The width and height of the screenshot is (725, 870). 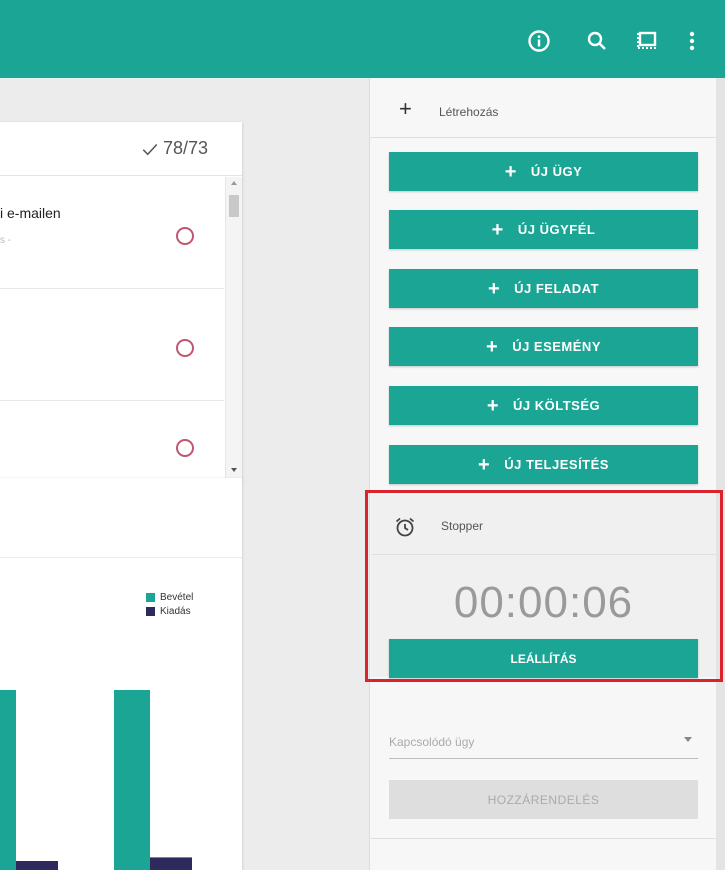 I want to click on new-client-button: + ÚJ ÜGYFÉL, so click(x=543, y=229).